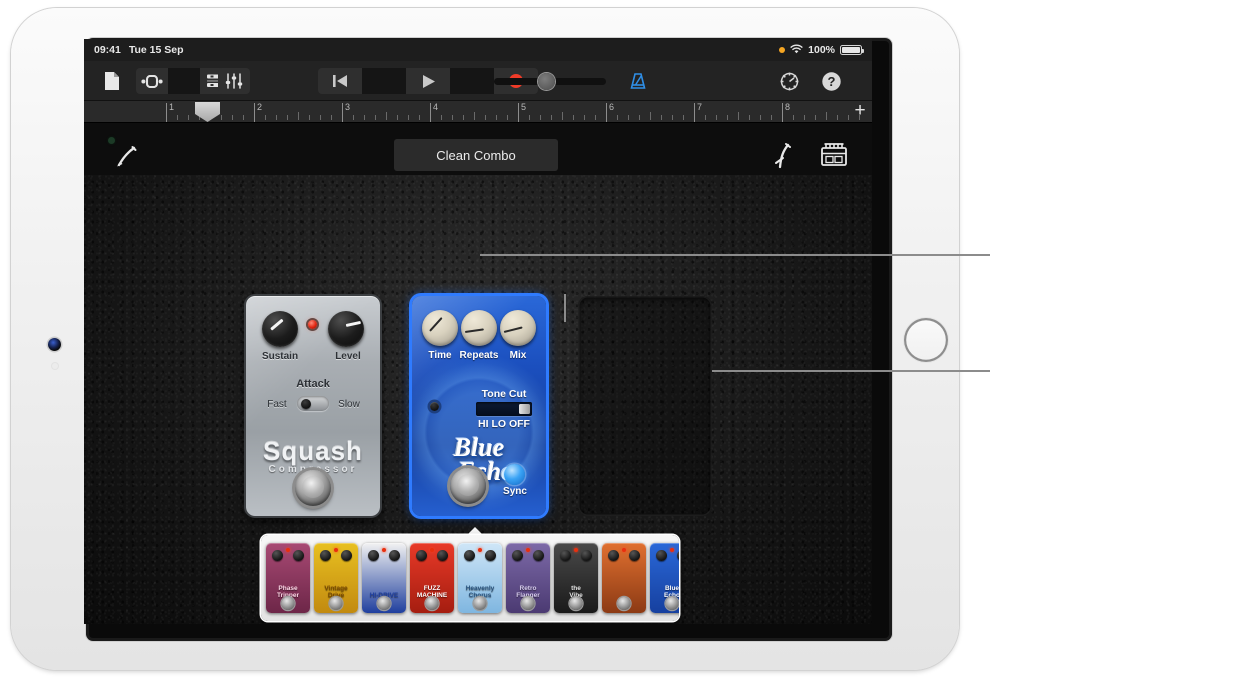 Image resolution: width=1234 pixels, height=678 pixels. Describe the element at coordinates (504, 424) in the screenshot. I see `tone-cut-options-label: HI LO OFF` at that location.